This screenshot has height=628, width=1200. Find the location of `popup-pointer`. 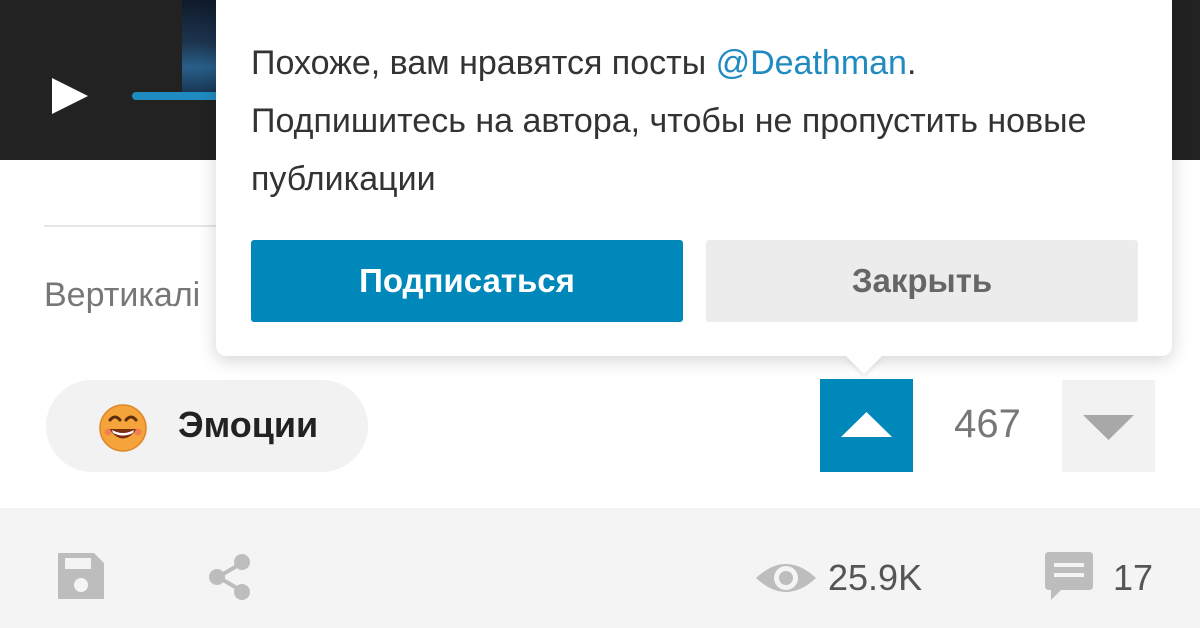

popup-pointer is located at coordinates (864, 365).